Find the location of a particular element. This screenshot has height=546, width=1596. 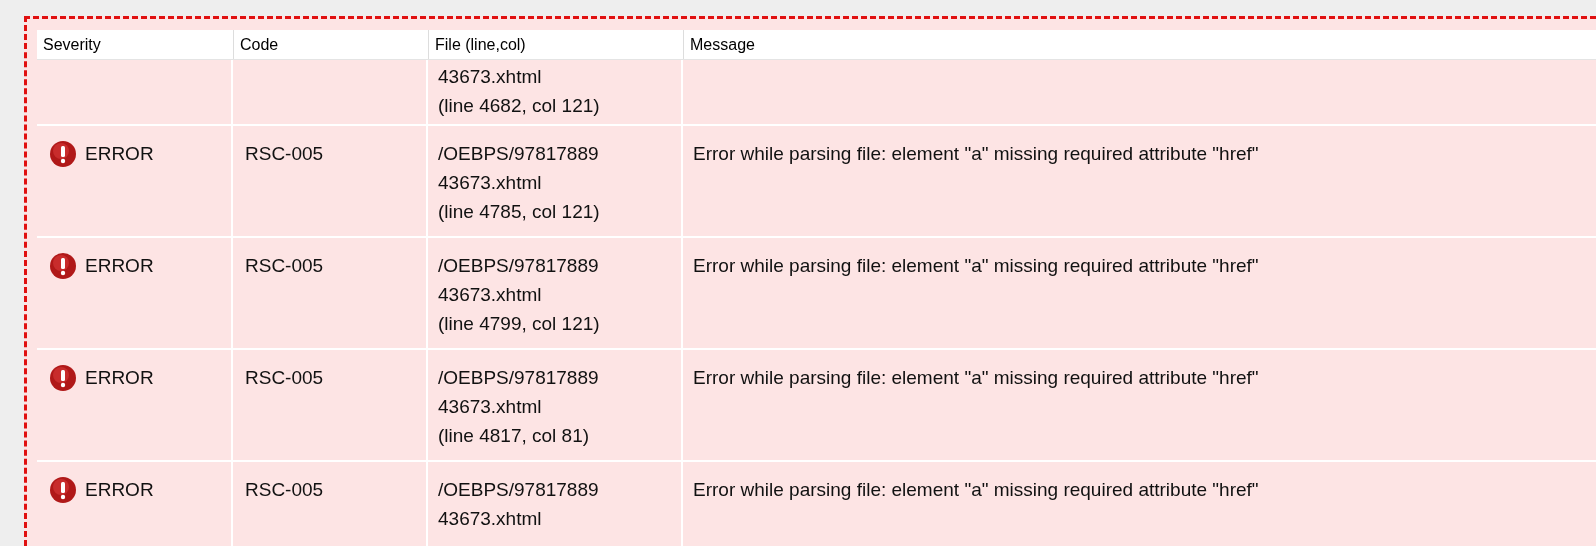

file-location: (line 4785, col 121) is located at coordinates (519, 212).